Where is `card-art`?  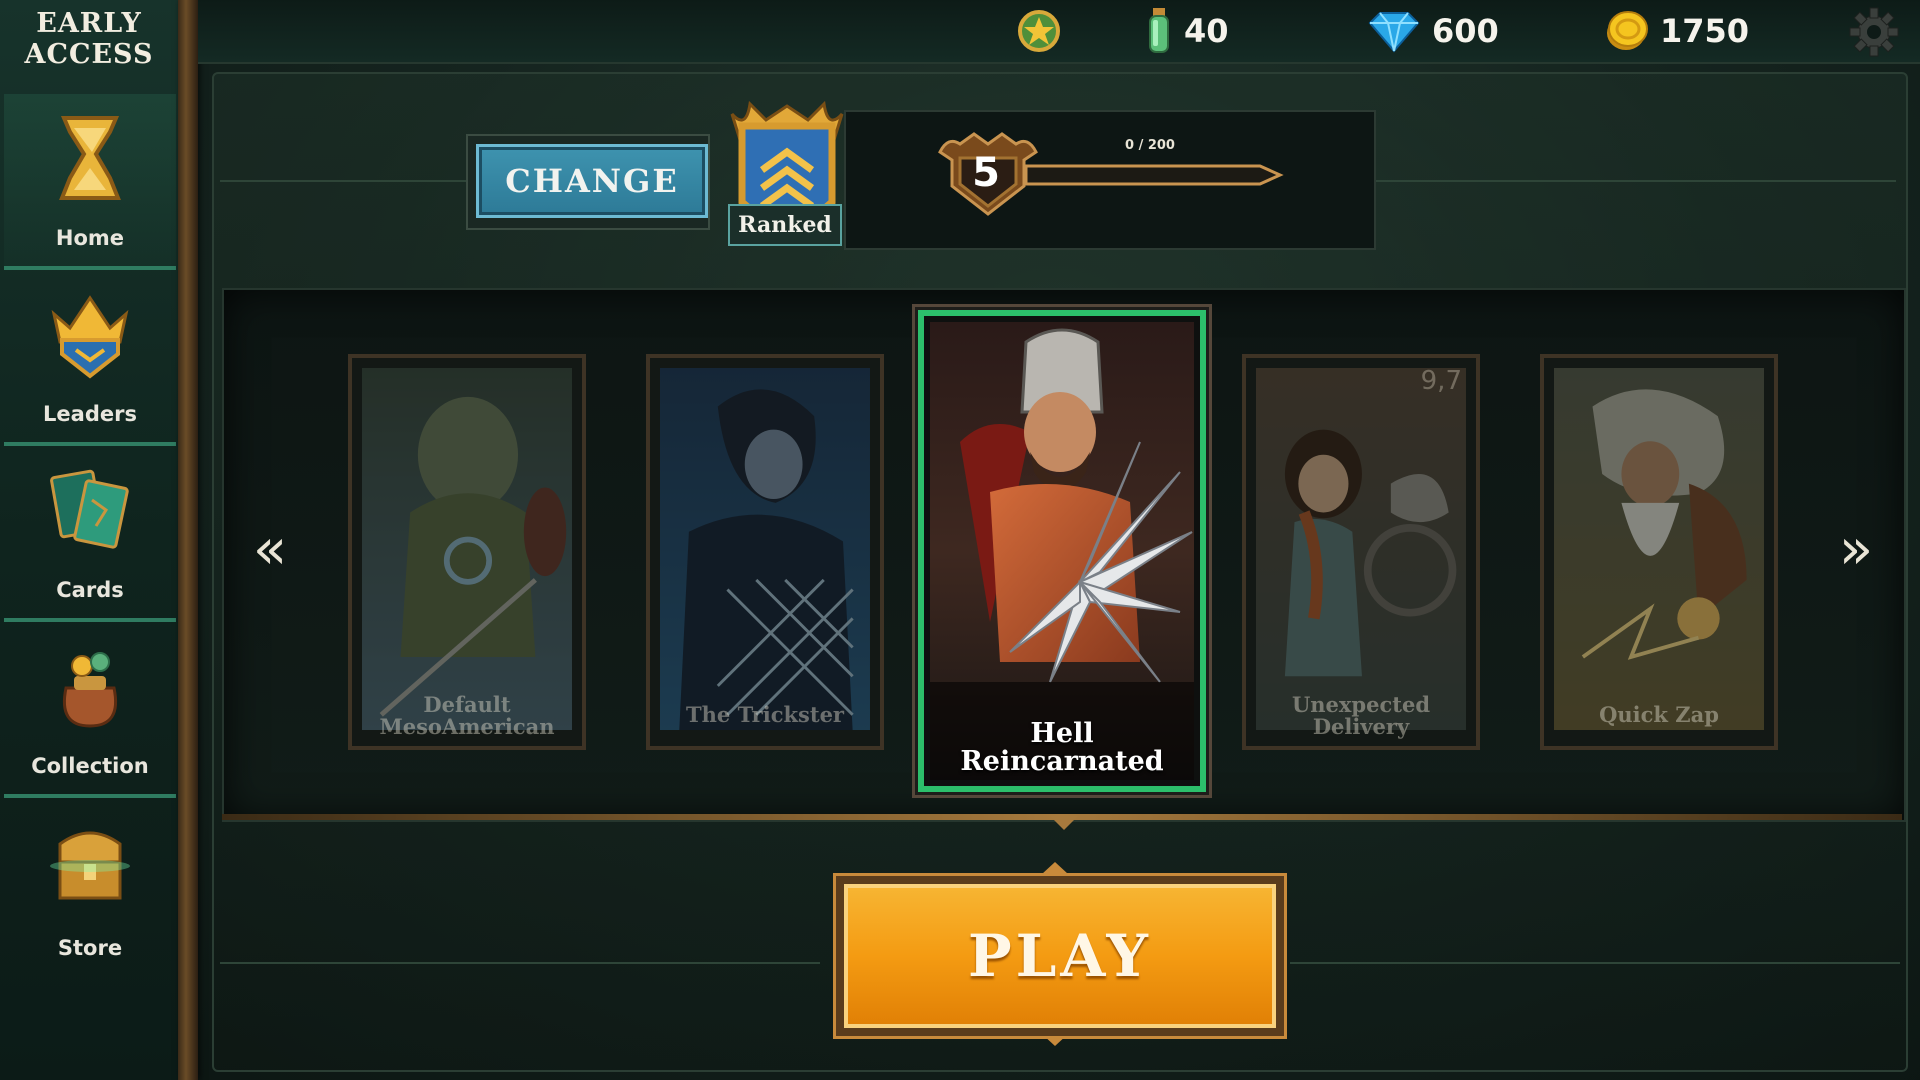 card-art is located at coordinates (1062, 551).